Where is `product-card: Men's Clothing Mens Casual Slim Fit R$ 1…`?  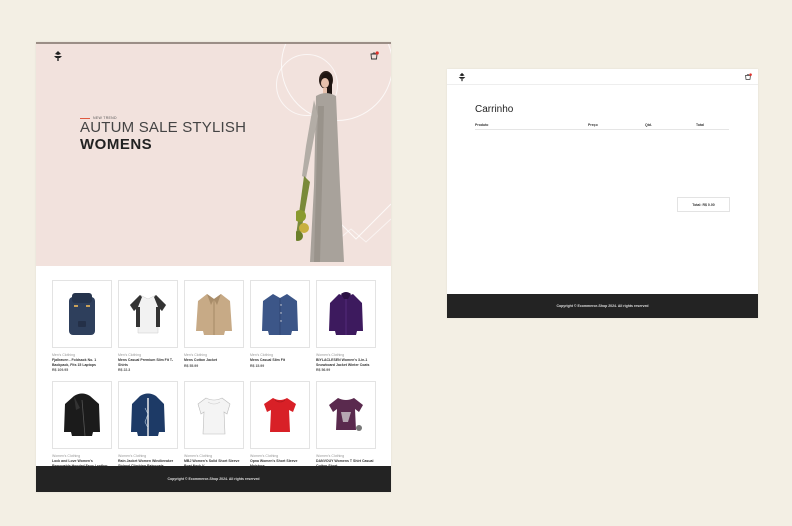 product-card: Men's Clothing Mens Casual Slim Fit R$ 1… is located at coordinates (280, 324).